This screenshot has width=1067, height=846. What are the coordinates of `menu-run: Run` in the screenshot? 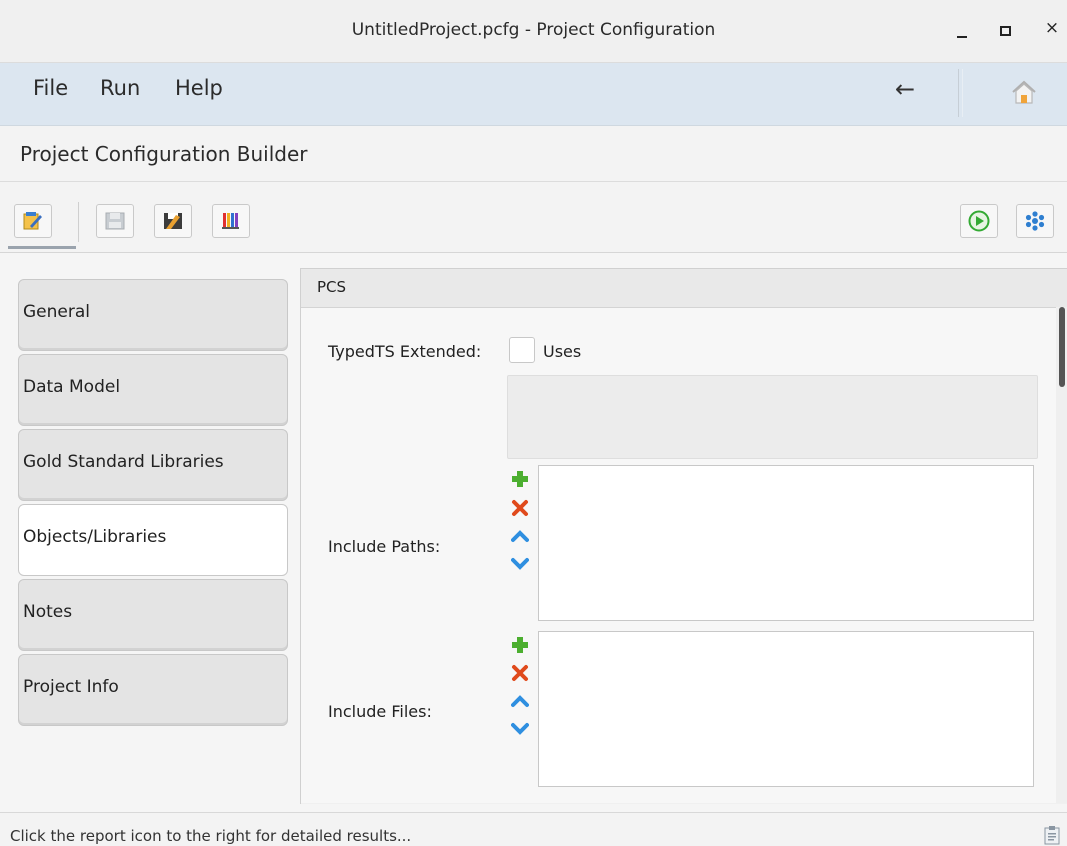 It's located at (120, 88).